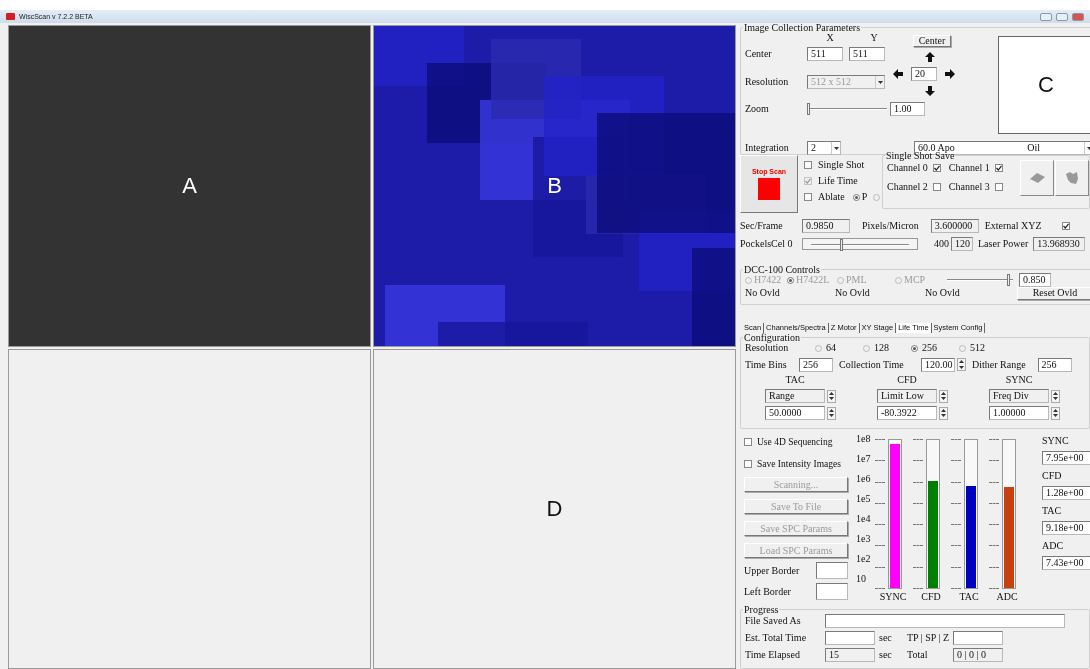 The image size is (1090, 669). I want to click on field-label: TP | SP | Z, so click(929, 638).